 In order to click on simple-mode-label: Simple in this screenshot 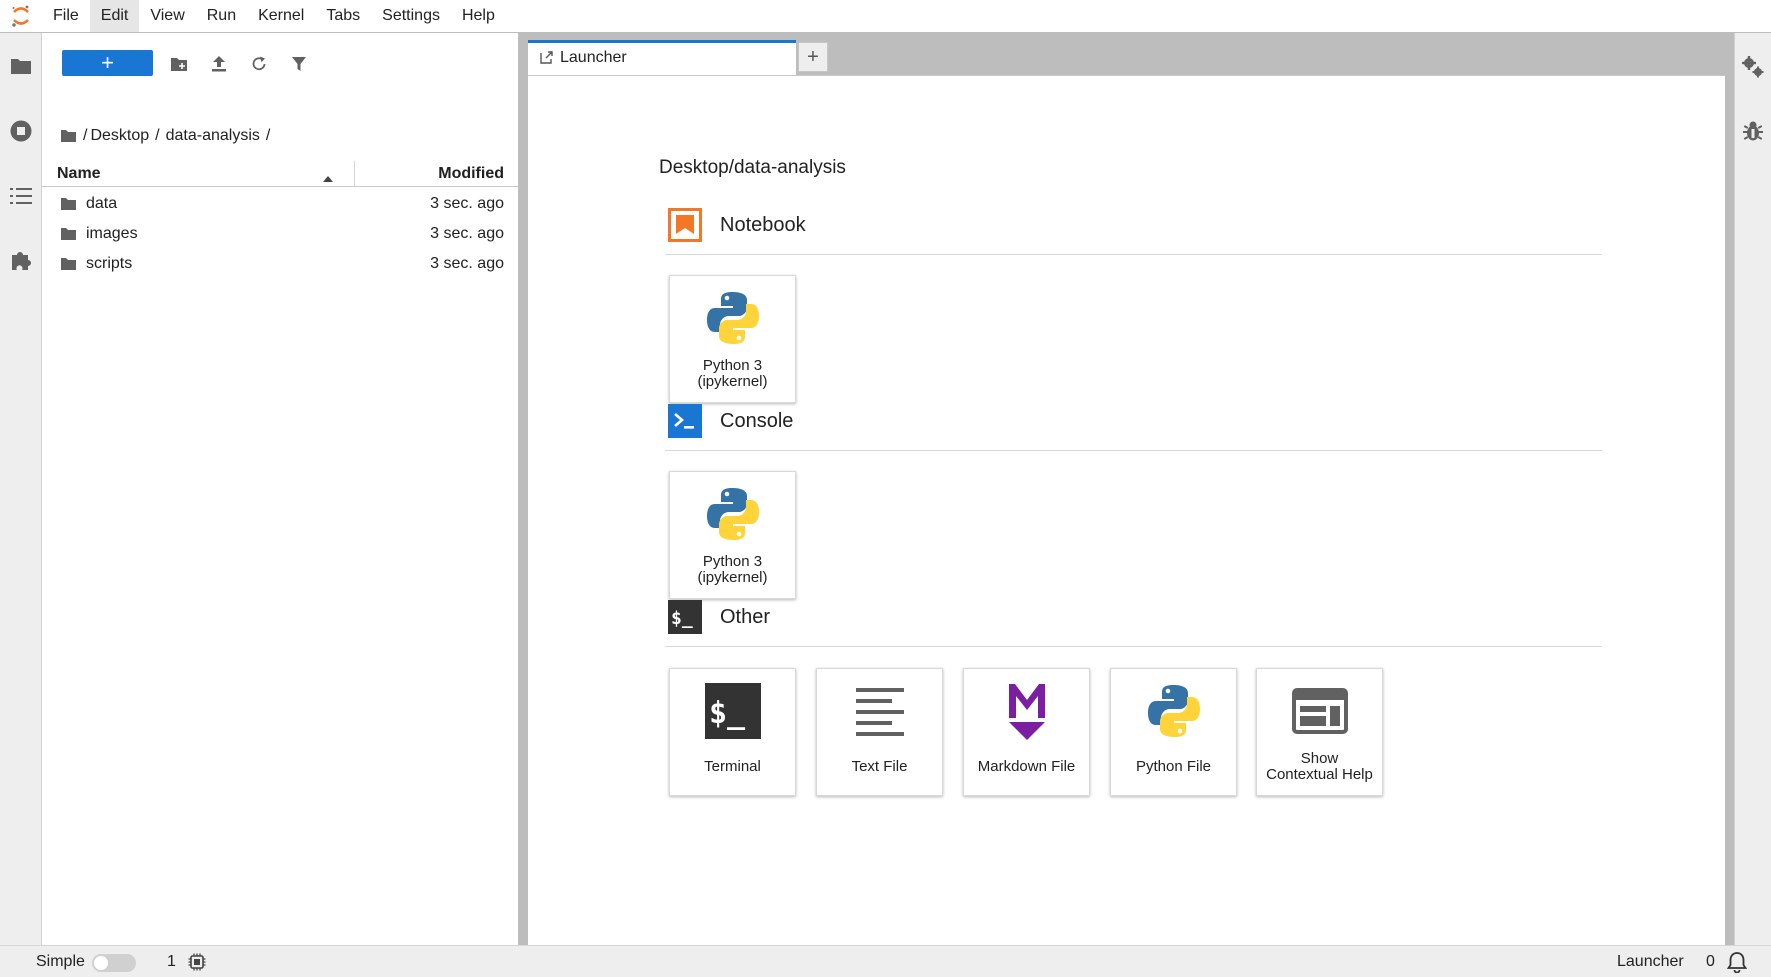, I will do `click(60, 961)`.